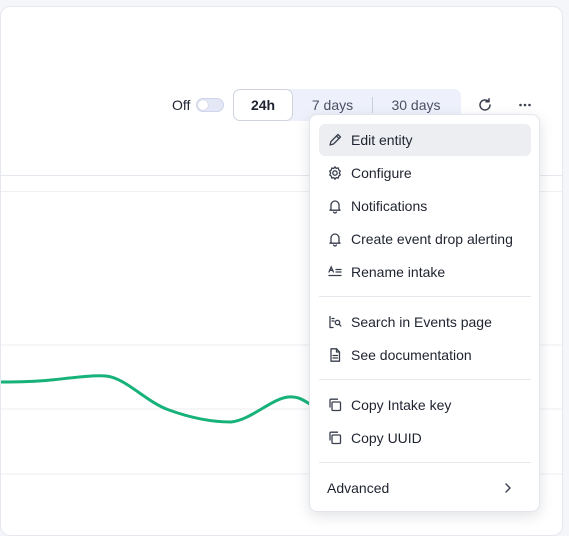 This screenshot has height=536, width=569. Describe the element at coordinates (203, 105) in the screenshot. I see `toggle-knob` at that location.